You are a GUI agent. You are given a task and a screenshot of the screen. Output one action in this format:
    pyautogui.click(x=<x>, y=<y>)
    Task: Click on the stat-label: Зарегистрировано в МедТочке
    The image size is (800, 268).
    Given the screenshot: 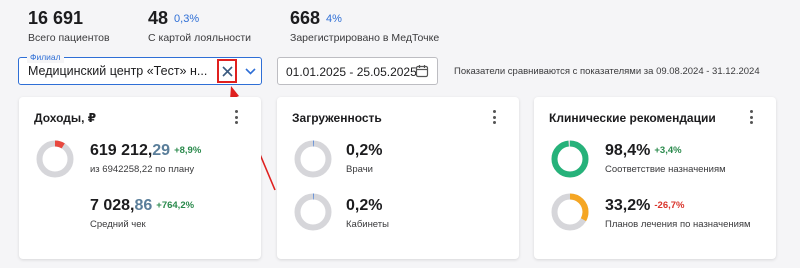 What is the action you would take?
    pyautogui.click(x=365, y=38)
    